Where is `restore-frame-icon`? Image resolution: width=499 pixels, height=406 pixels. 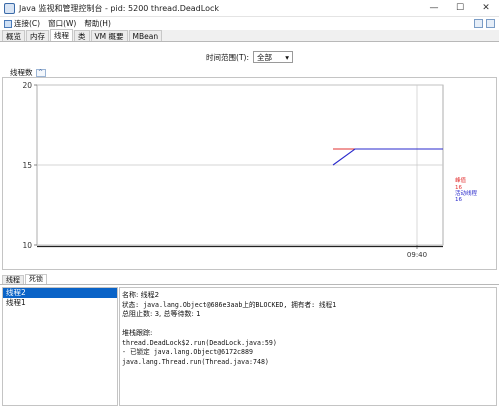 restore-frame-icon is located at coordinates (478, 23).